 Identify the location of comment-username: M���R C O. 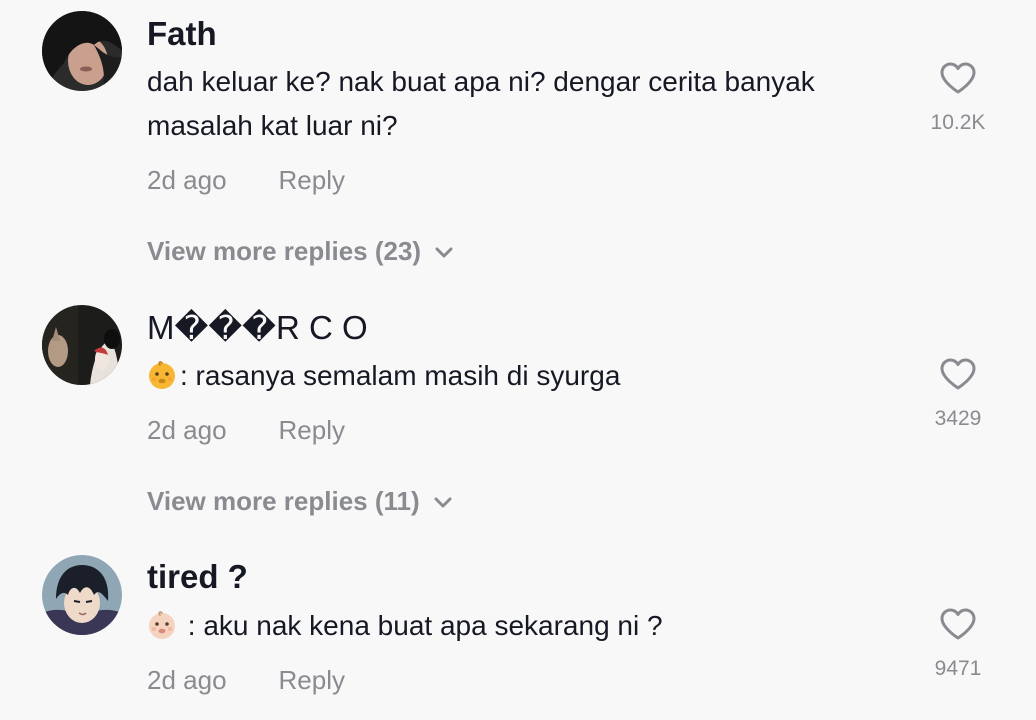
(257, 327).